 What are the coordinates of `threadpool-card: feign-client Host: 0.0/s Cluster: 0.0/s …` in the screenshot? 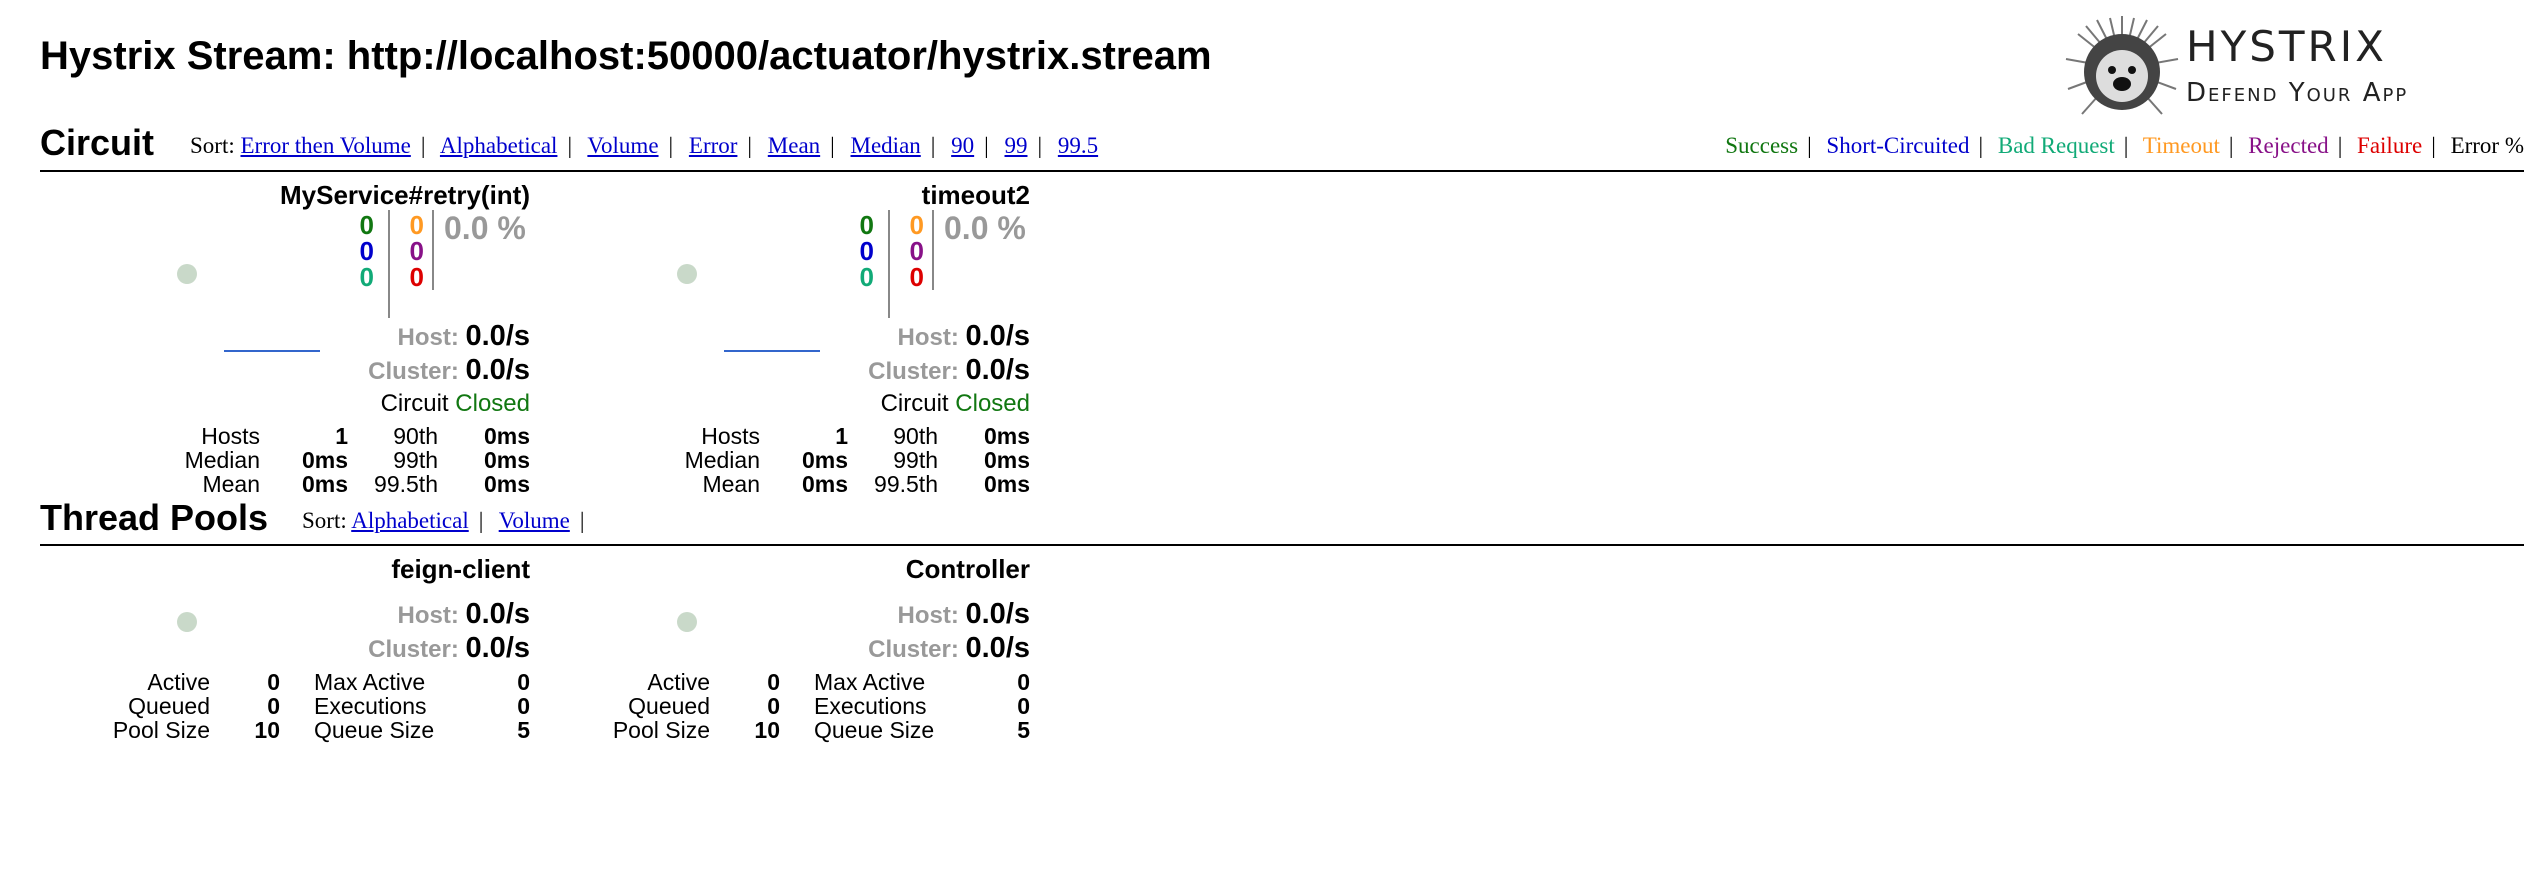 It's located at (280, 714).